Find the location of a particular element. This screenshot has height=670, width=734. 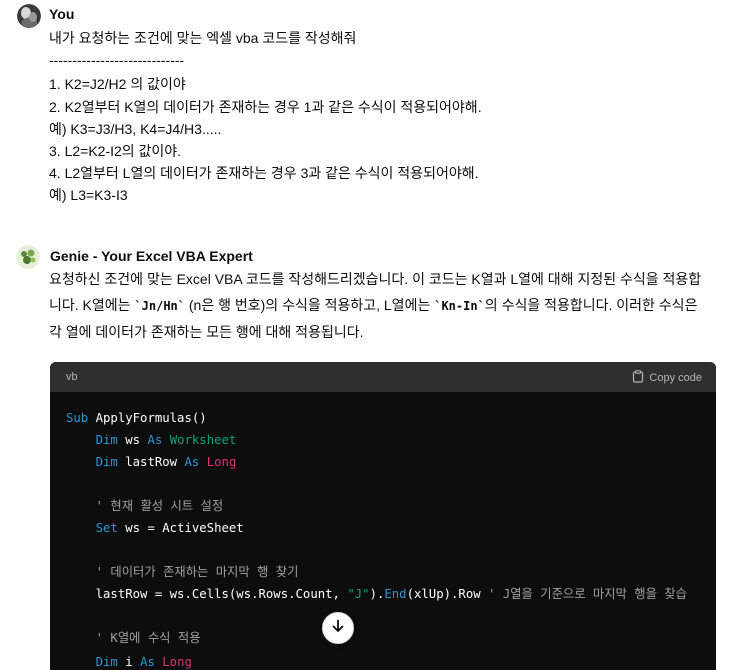

code-line: Dim ws As Worksheet is located at coordinates (151, 440).